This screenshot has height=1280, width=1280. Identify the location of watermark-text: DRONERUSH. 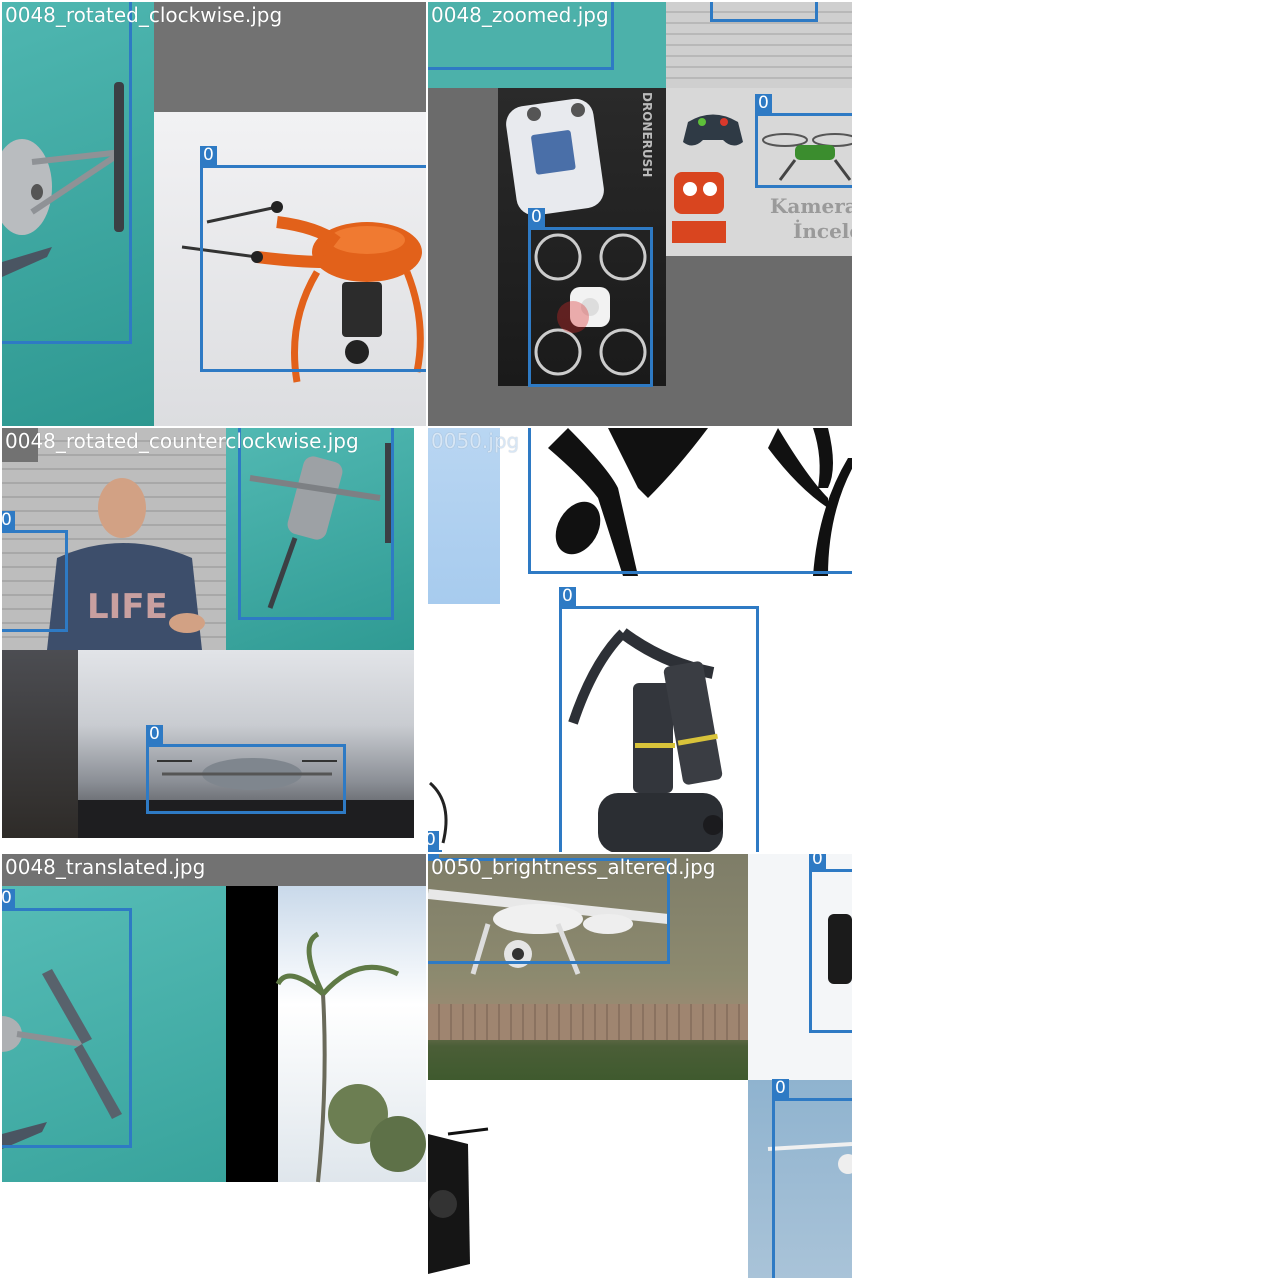
(647, 135).